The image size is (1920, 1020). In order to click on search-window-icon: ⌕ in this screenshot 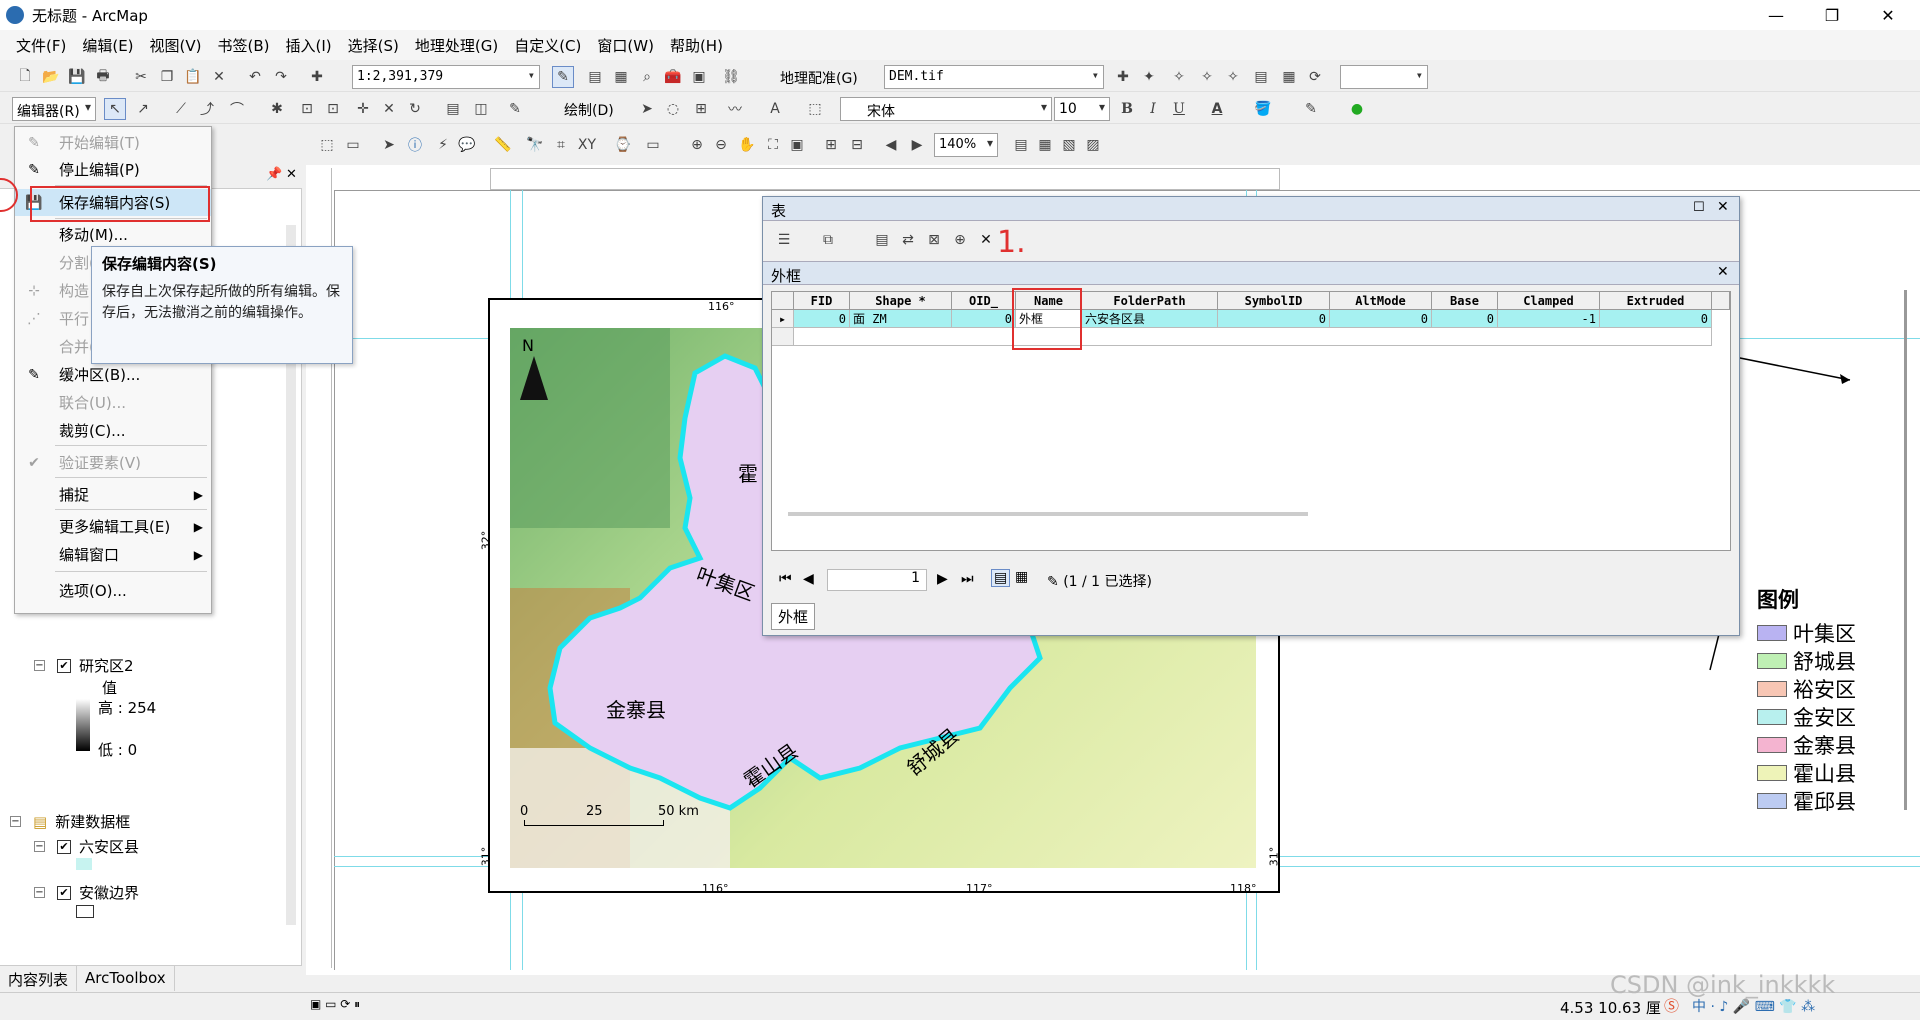, I will do `click(647, 77)`.